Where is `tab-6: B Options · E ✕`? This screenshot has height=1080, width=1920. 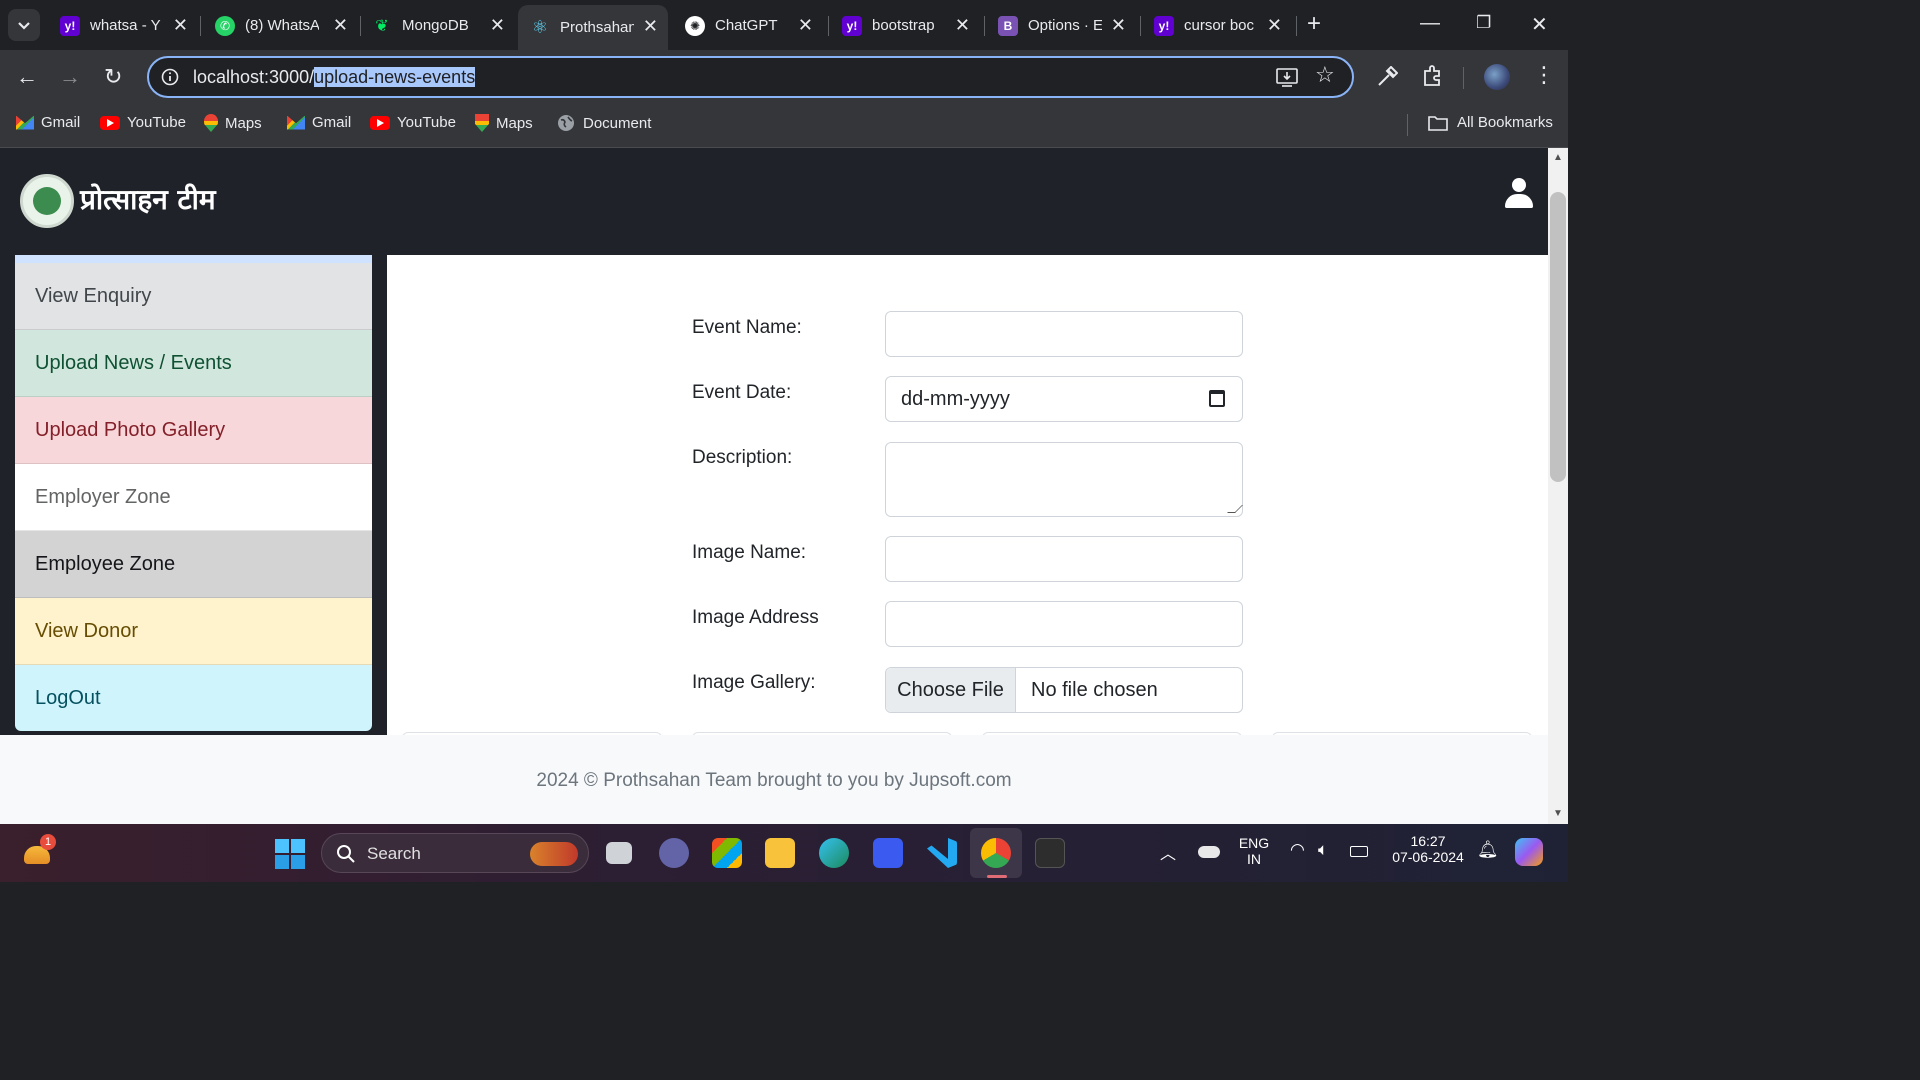
tab-6: B Options · E ✕ is located at coordinates (1061, 25).